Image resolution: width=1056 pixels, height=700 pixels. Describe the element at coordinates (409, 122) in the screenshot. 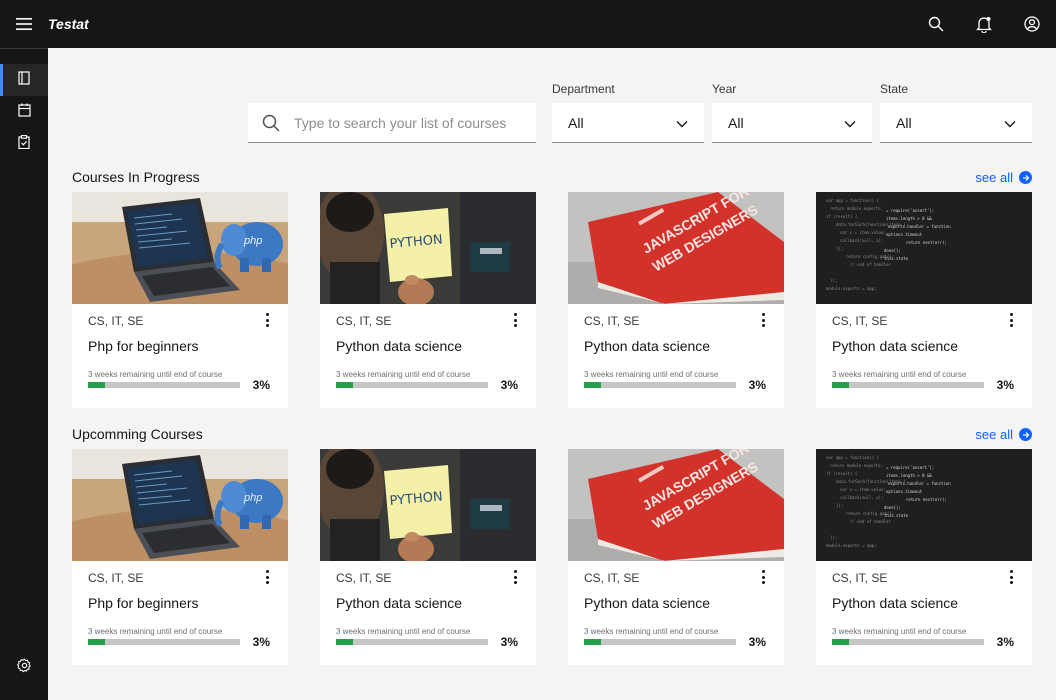

I see `search-input` at that location.